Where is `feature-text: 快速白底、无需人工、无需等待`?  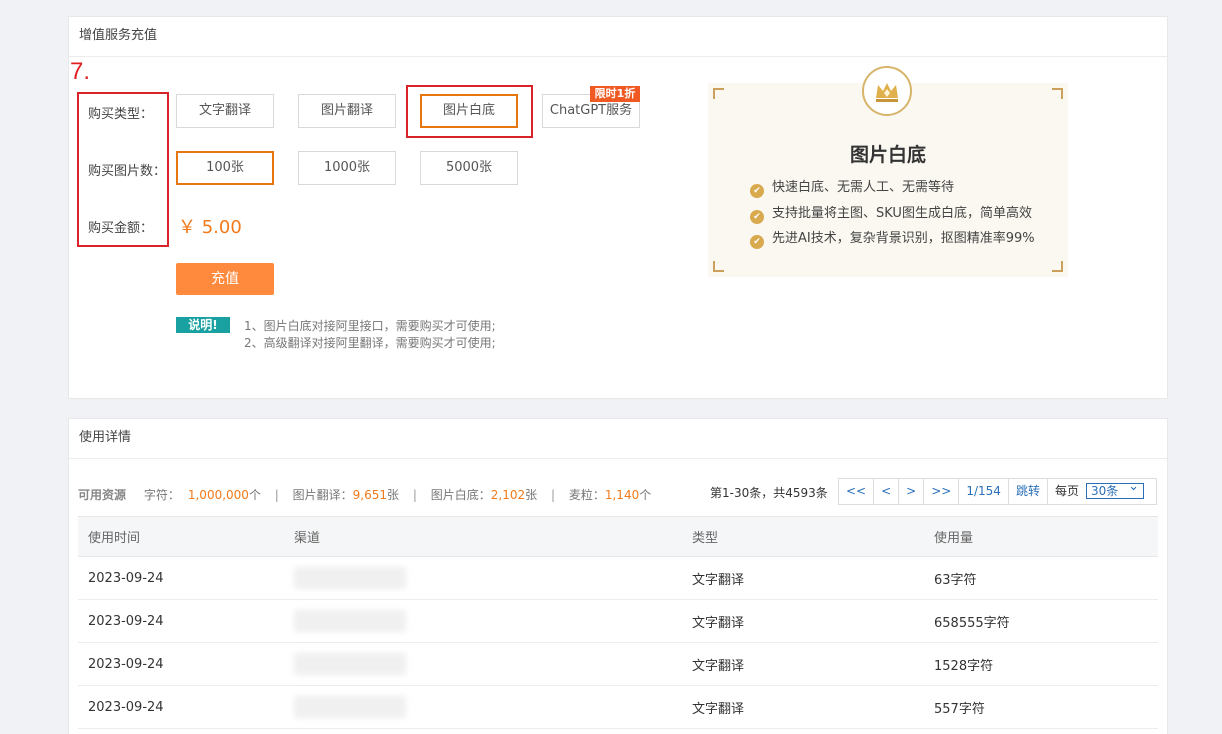 feature-text: 快速白底、无需人工、无需等待 is located at coordinates (863, 187).